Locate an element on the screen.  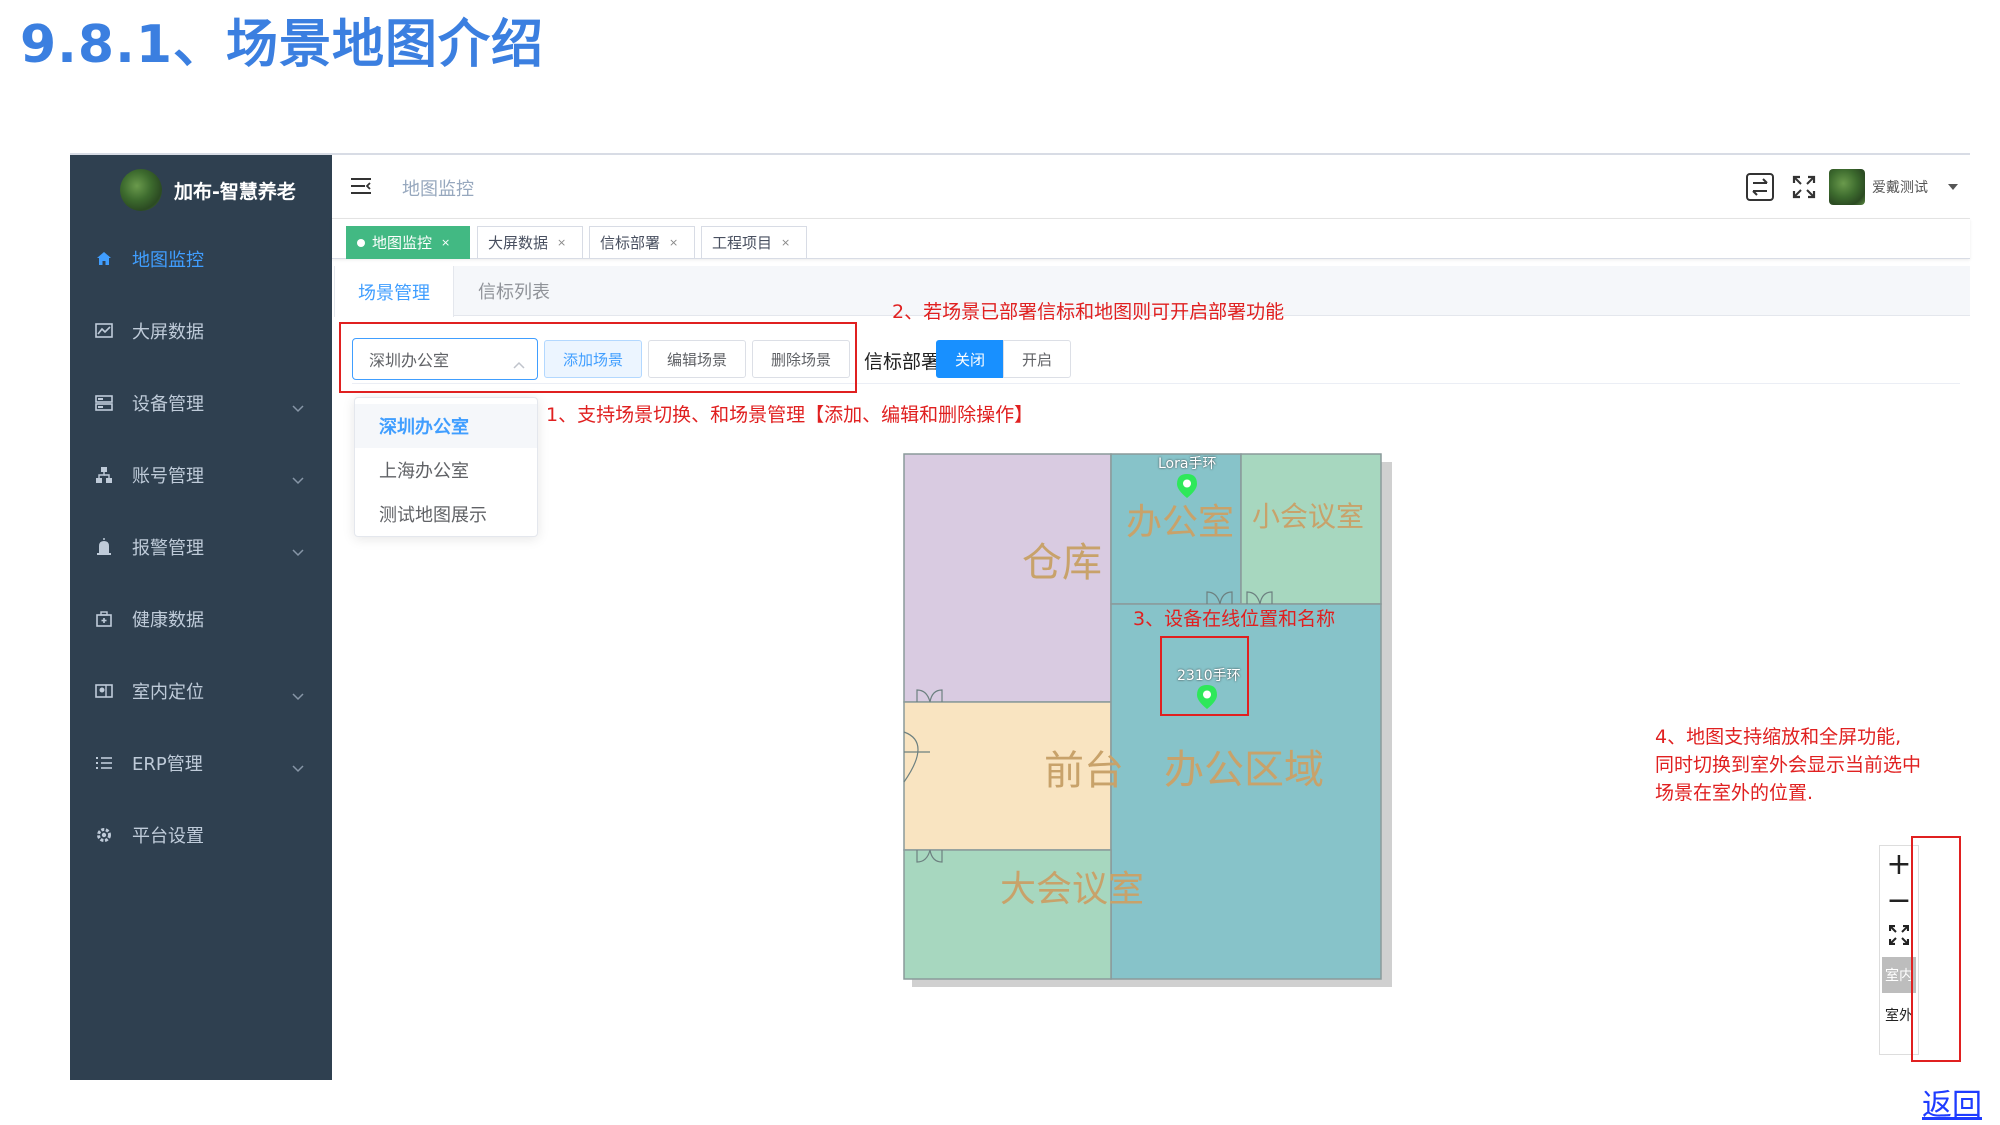
annotation-3: 3、设备在线位置和名称 is located at coordinates (1234, 619).